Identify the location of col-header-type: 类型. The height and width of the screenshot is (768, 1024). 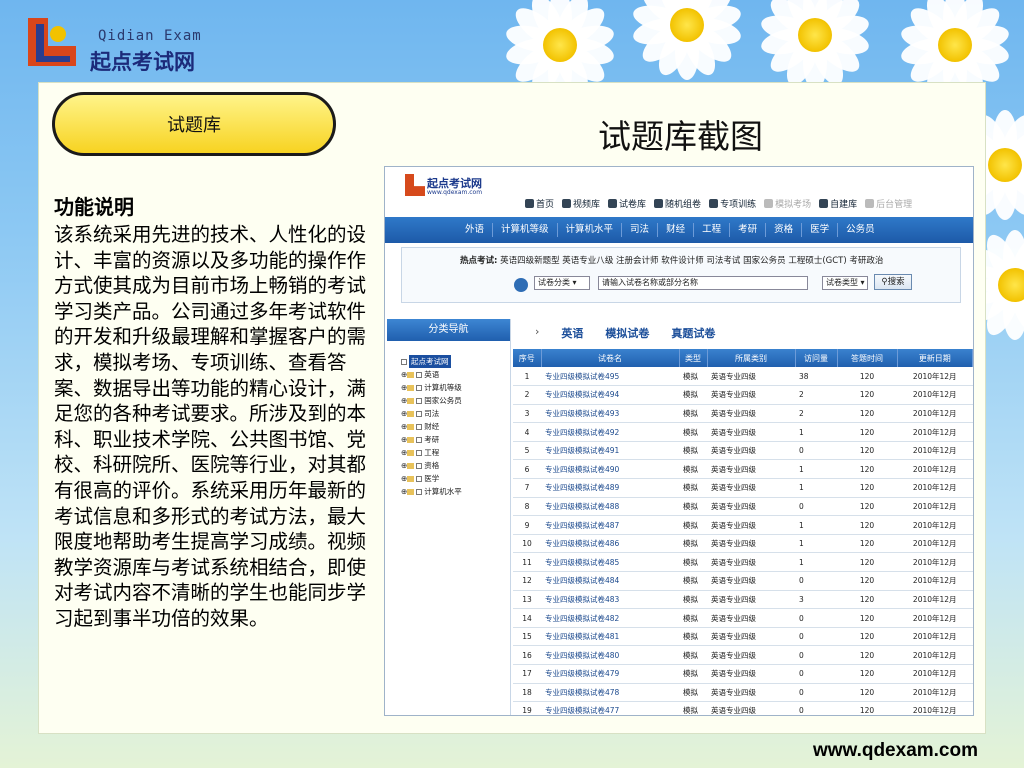
(693, 358).